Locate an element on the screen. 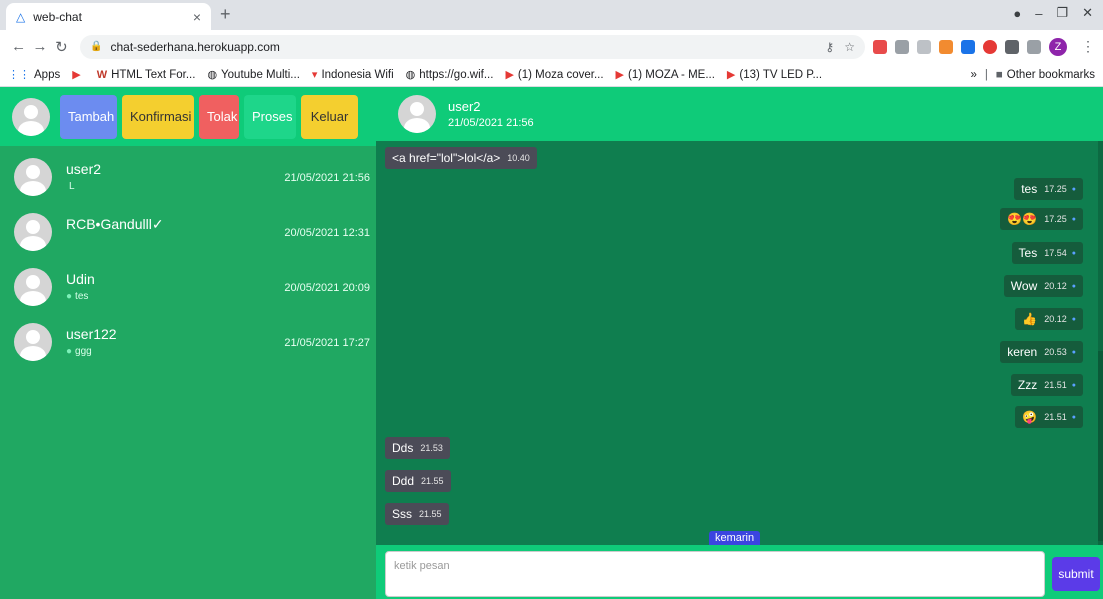 The image size is (1103, 599). window-controls: ● – ❐ ✕ is located at coordinates (1053, 13).